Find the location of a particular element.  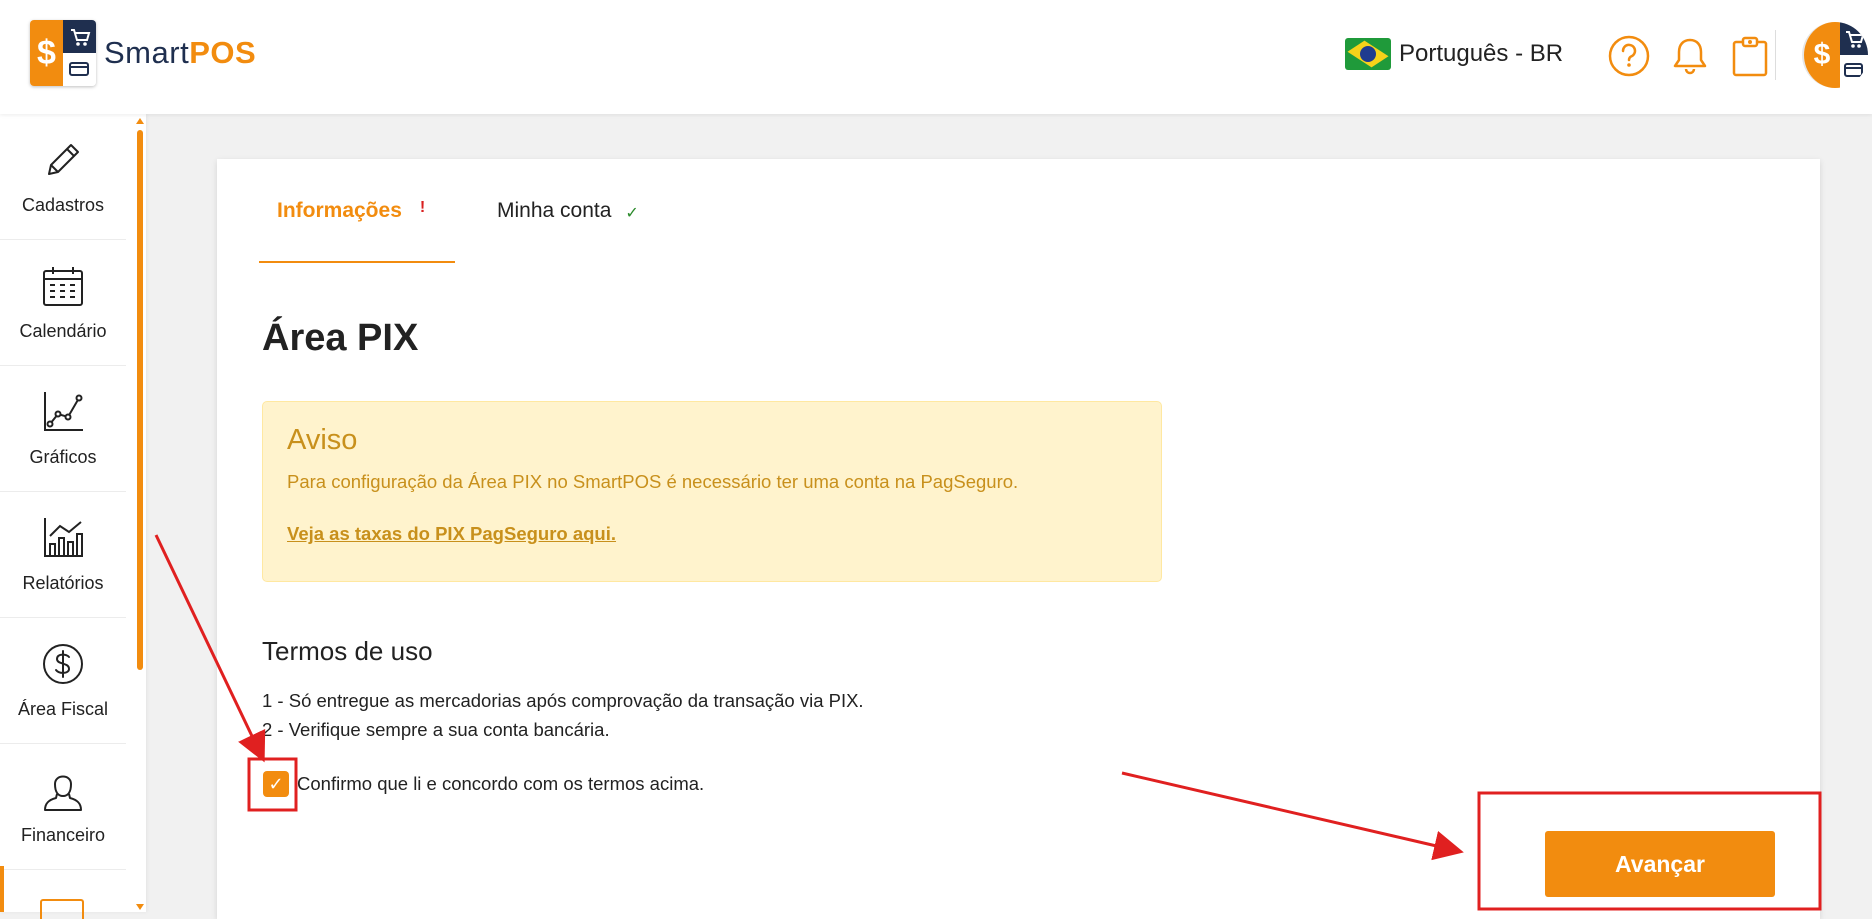

sidebar-item-financeiro: Financeiro is located at coordinates (63, 807).